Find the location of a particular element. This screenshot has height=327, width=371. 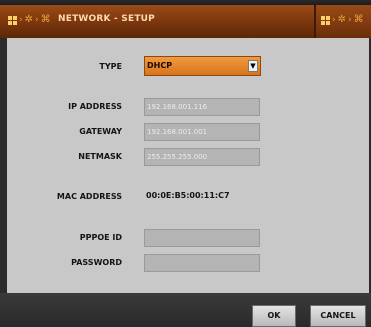

password-label: PASSWORD is located at coordinates (96, 262).